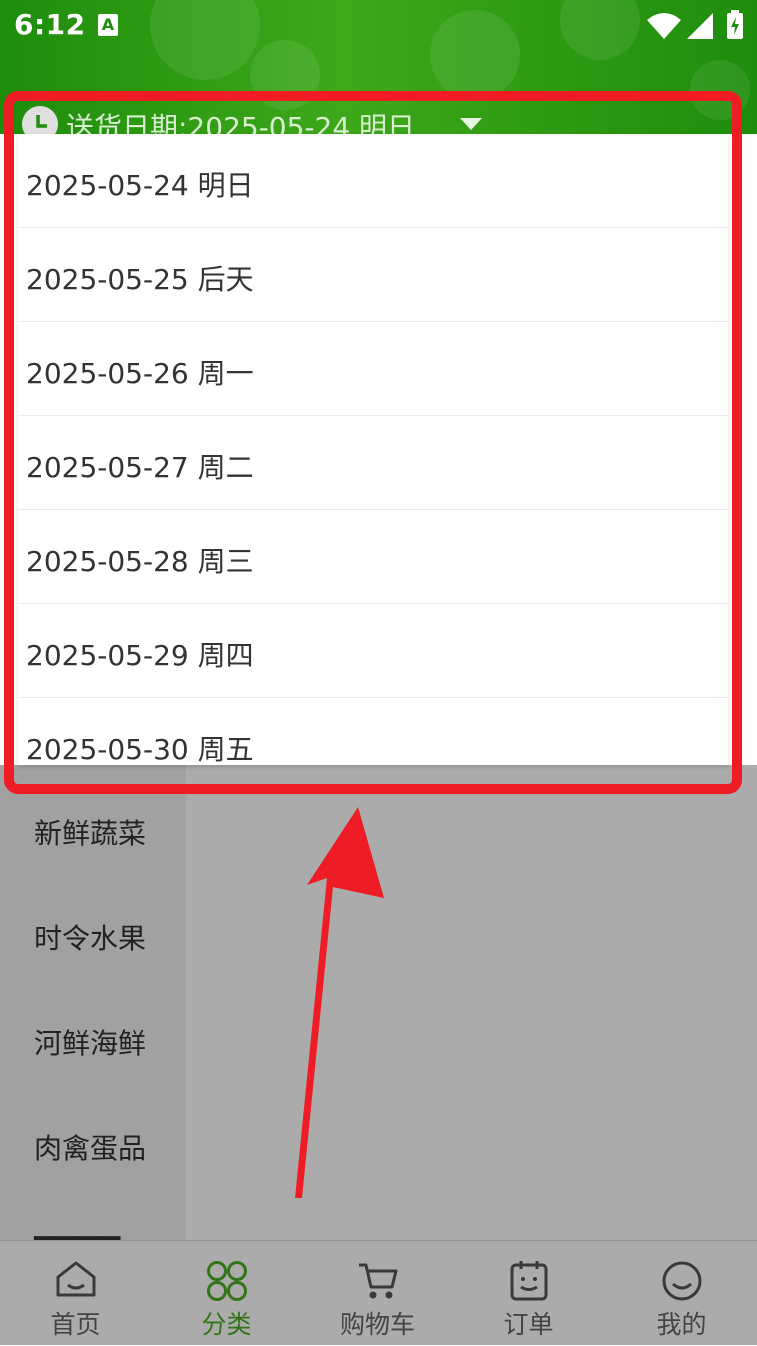 The image size is (757, 1346). I want to click on annotation-arrow-icon, so click(339, 1002).